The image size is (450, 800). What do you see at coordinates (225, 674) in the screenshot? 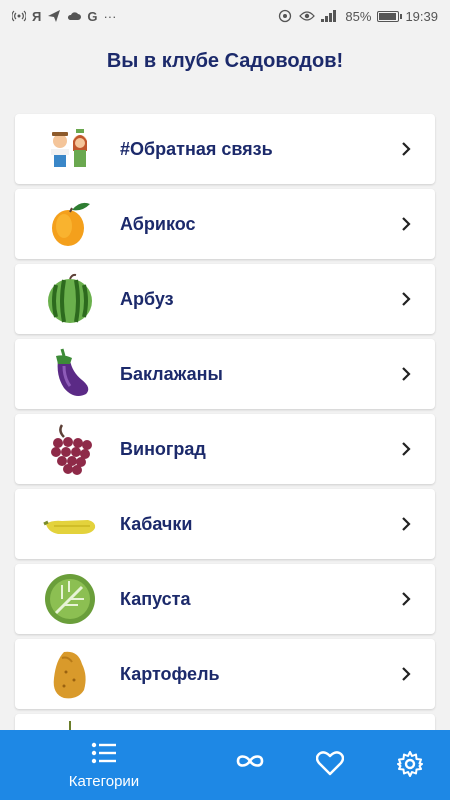
I see `list-item-potato: Картофель` at bounding box center [225, 674].